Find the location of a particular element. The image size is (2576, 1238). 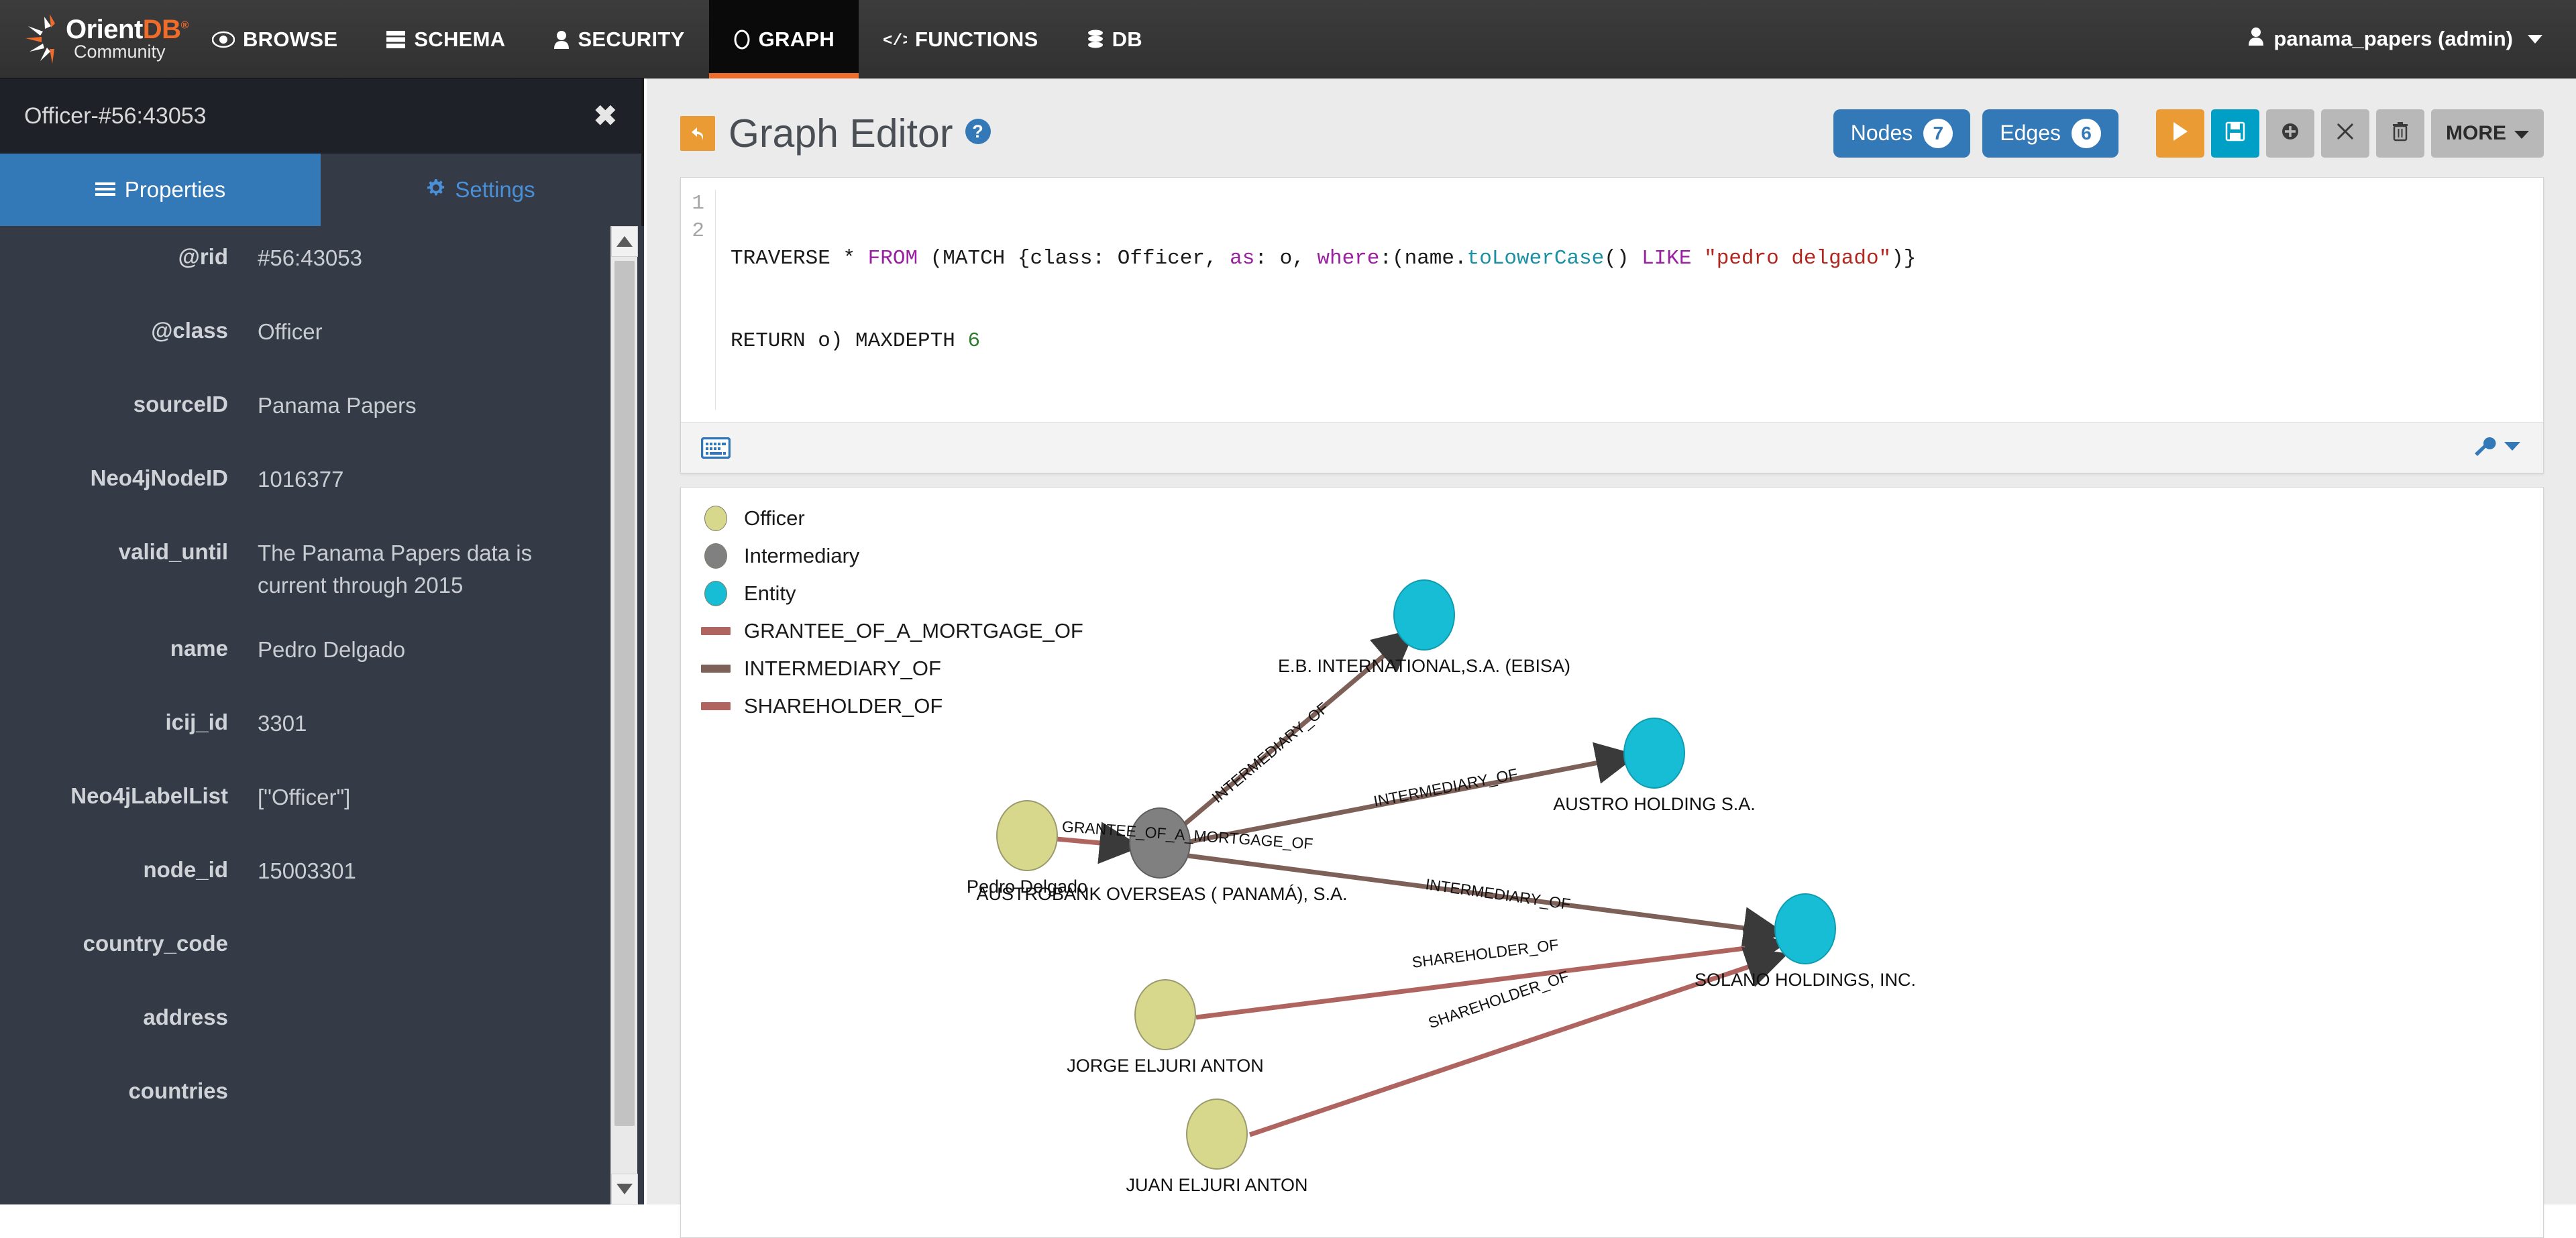

close-icon: ✖ is located at coordinates (605, 116).